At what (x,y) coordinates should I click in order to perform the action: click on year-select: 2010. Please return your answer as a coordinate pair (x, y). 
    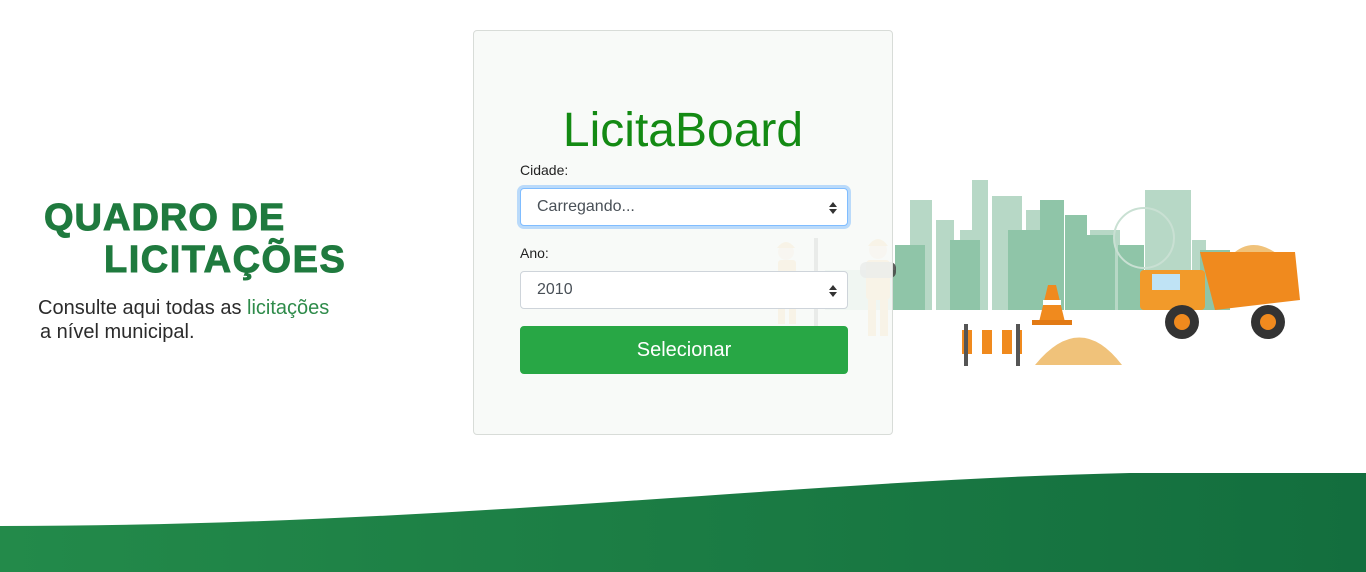
    Looking at the image, I should click on (684, 290).